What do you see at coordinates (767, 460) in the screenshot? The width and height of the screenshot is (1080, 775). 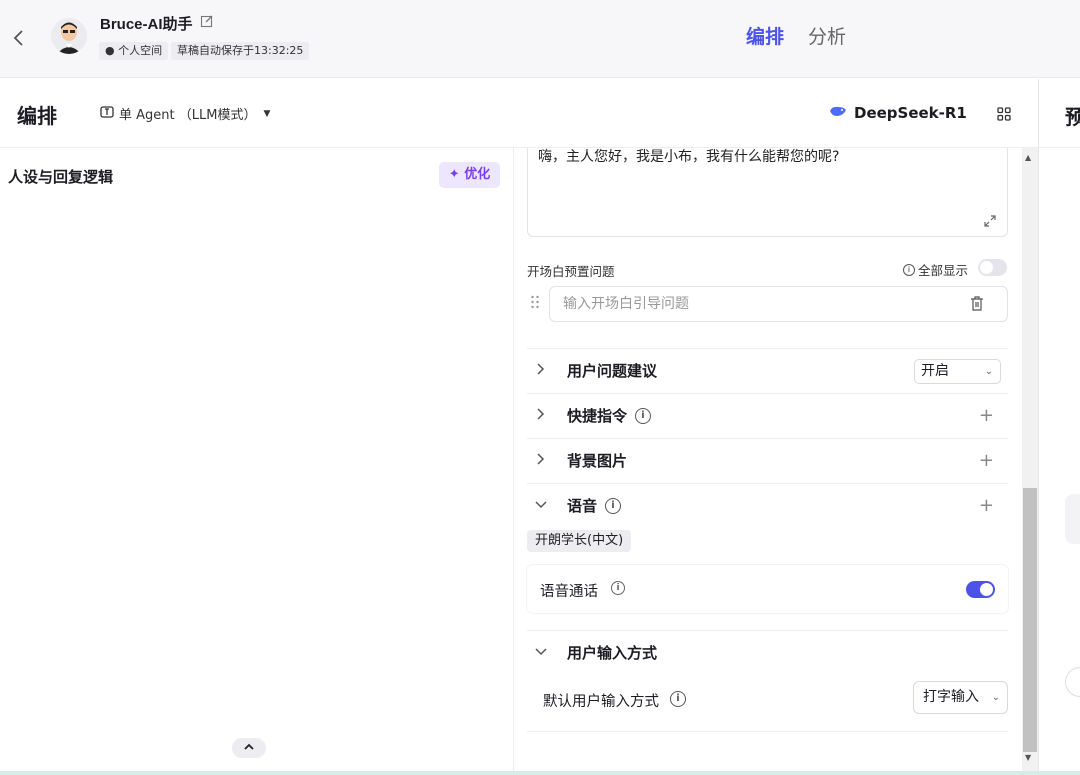 I see `section-background-image: 背景图片 +` at bounding box center [767, 460].